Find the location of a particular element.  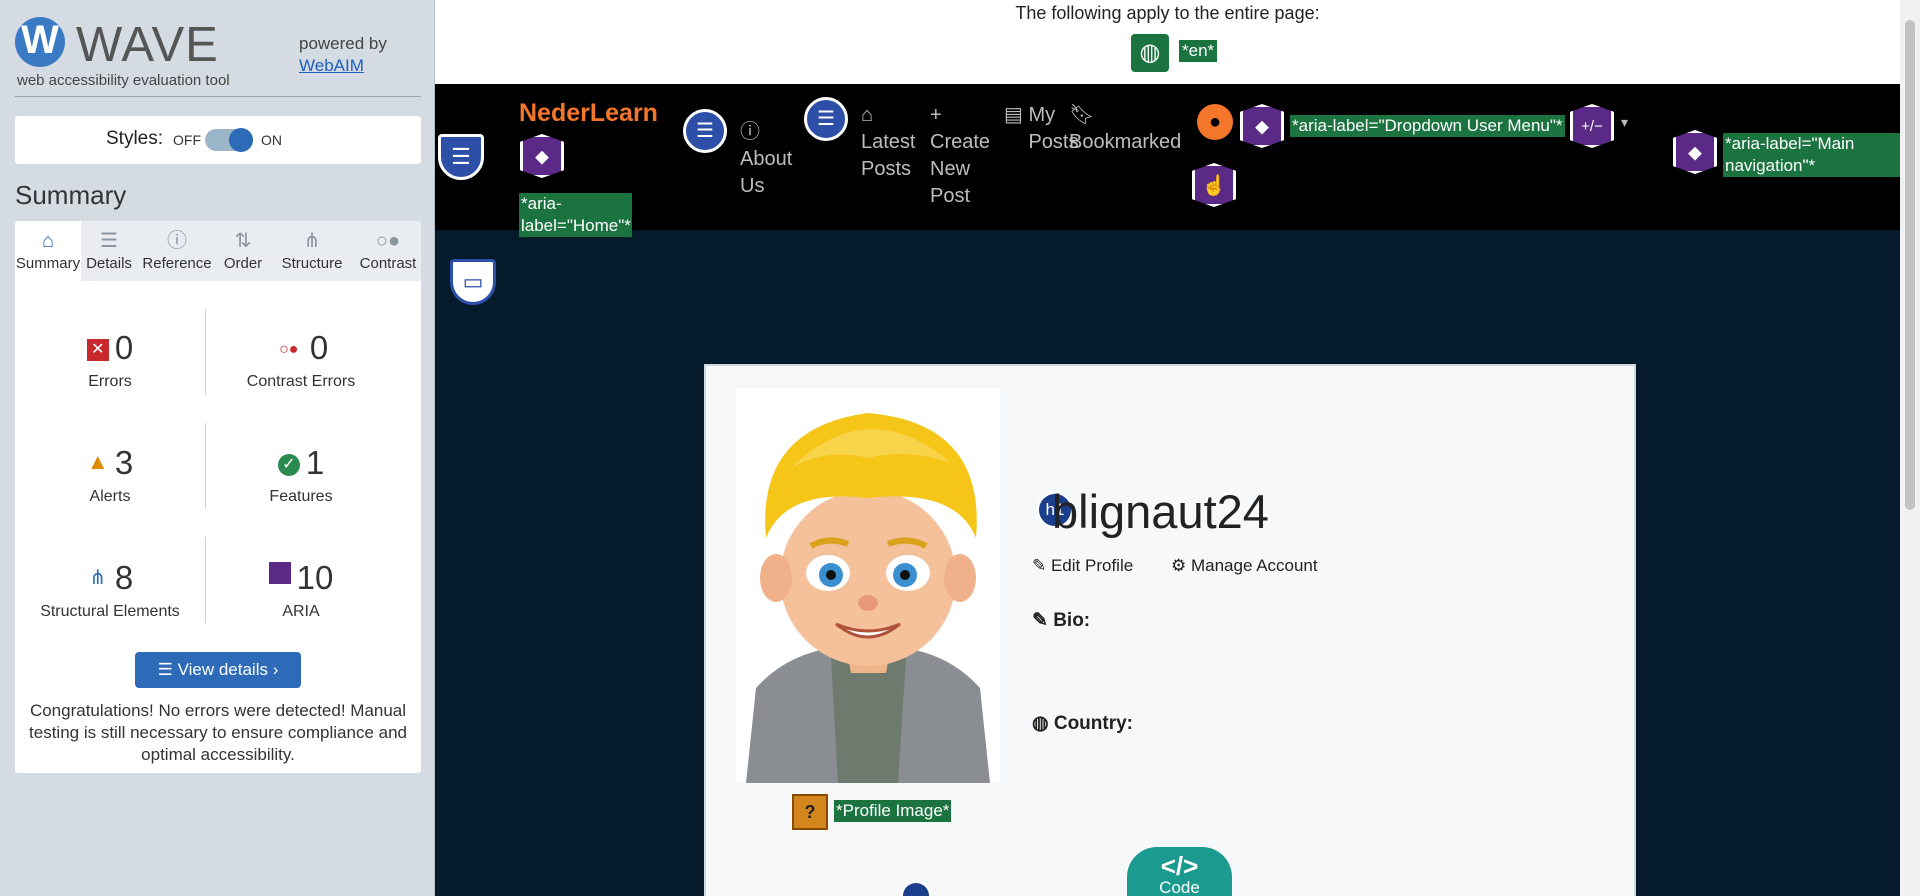

tab-label: Details is located at coordinates (109, 263).